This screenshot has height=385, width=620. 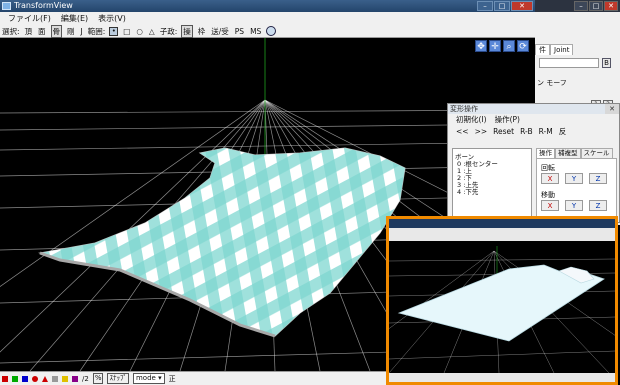 I want to click on window-controls: – □ ✕, so click(x=505, y=6).